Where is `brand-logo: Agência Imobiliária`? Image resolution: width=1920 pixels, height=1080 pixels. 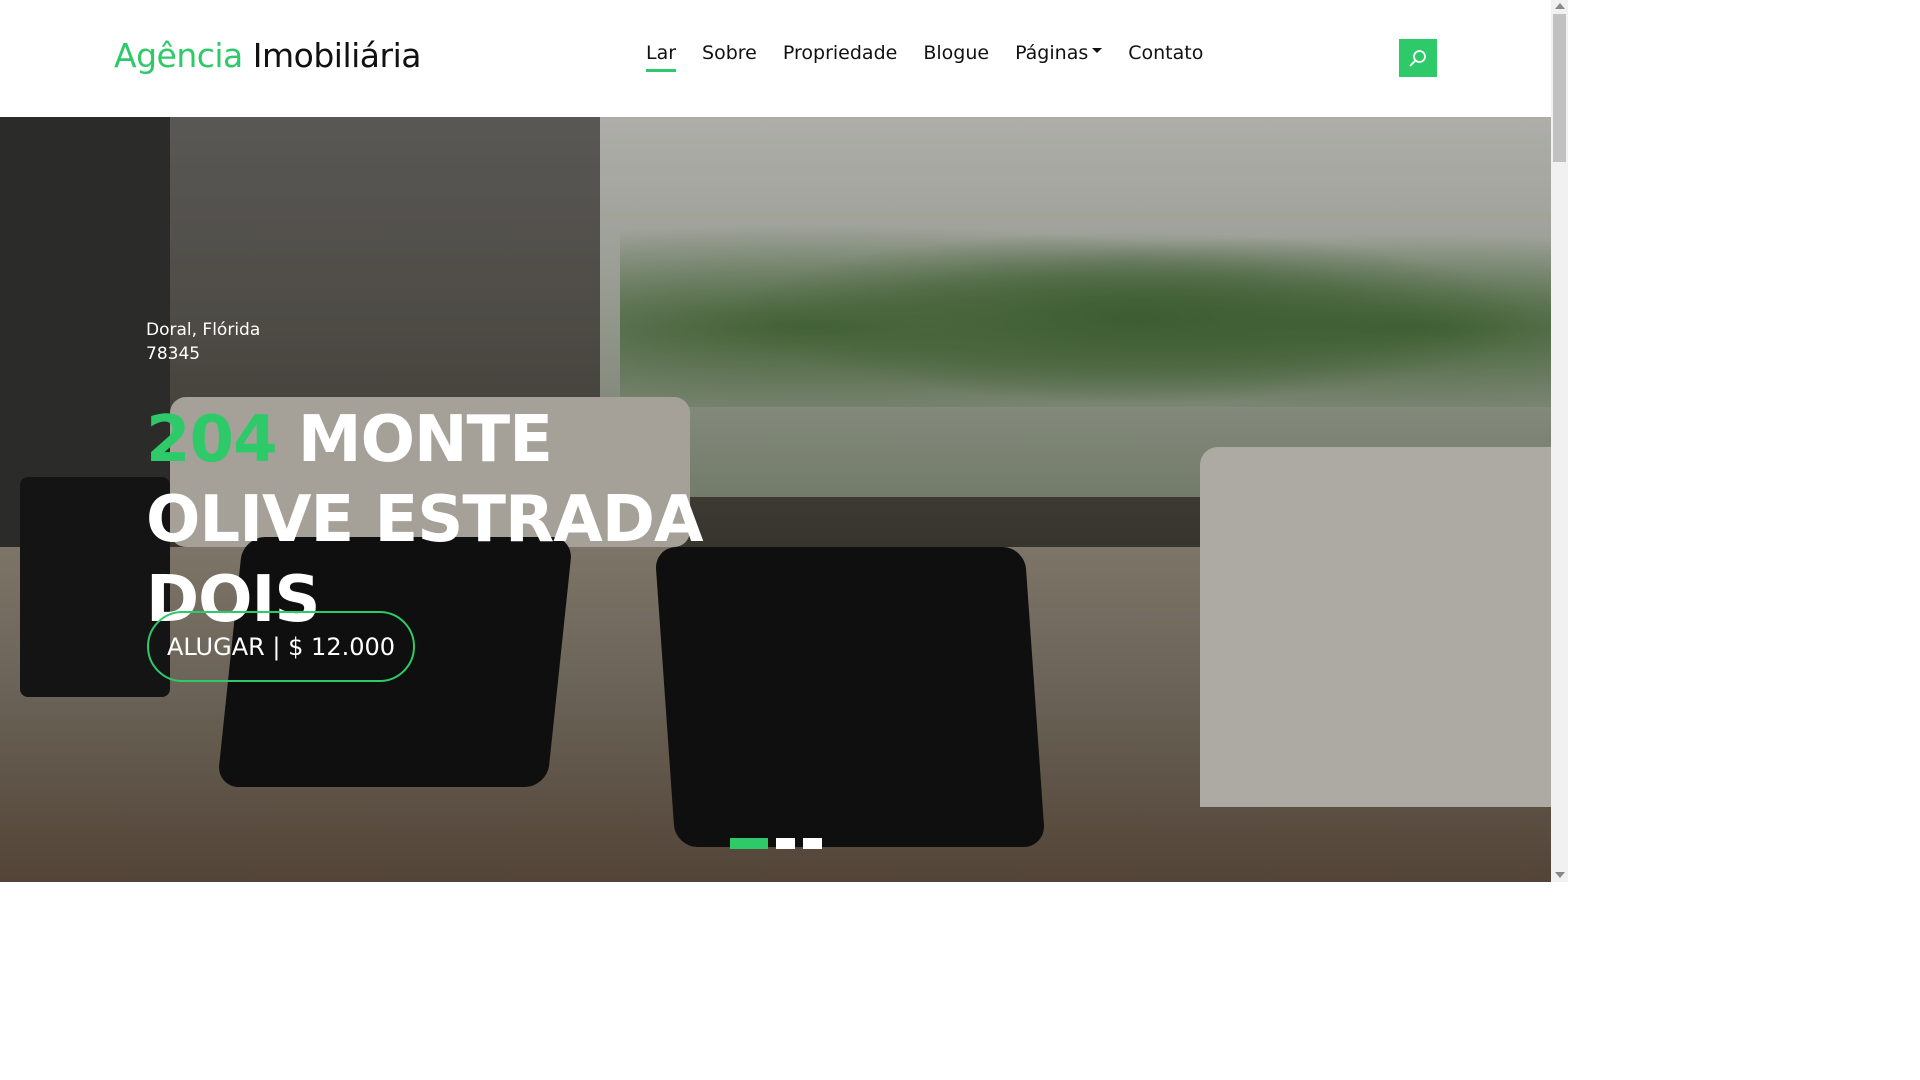 brand-logo: Agência Imobiliária is located at coordinates (267, 55).